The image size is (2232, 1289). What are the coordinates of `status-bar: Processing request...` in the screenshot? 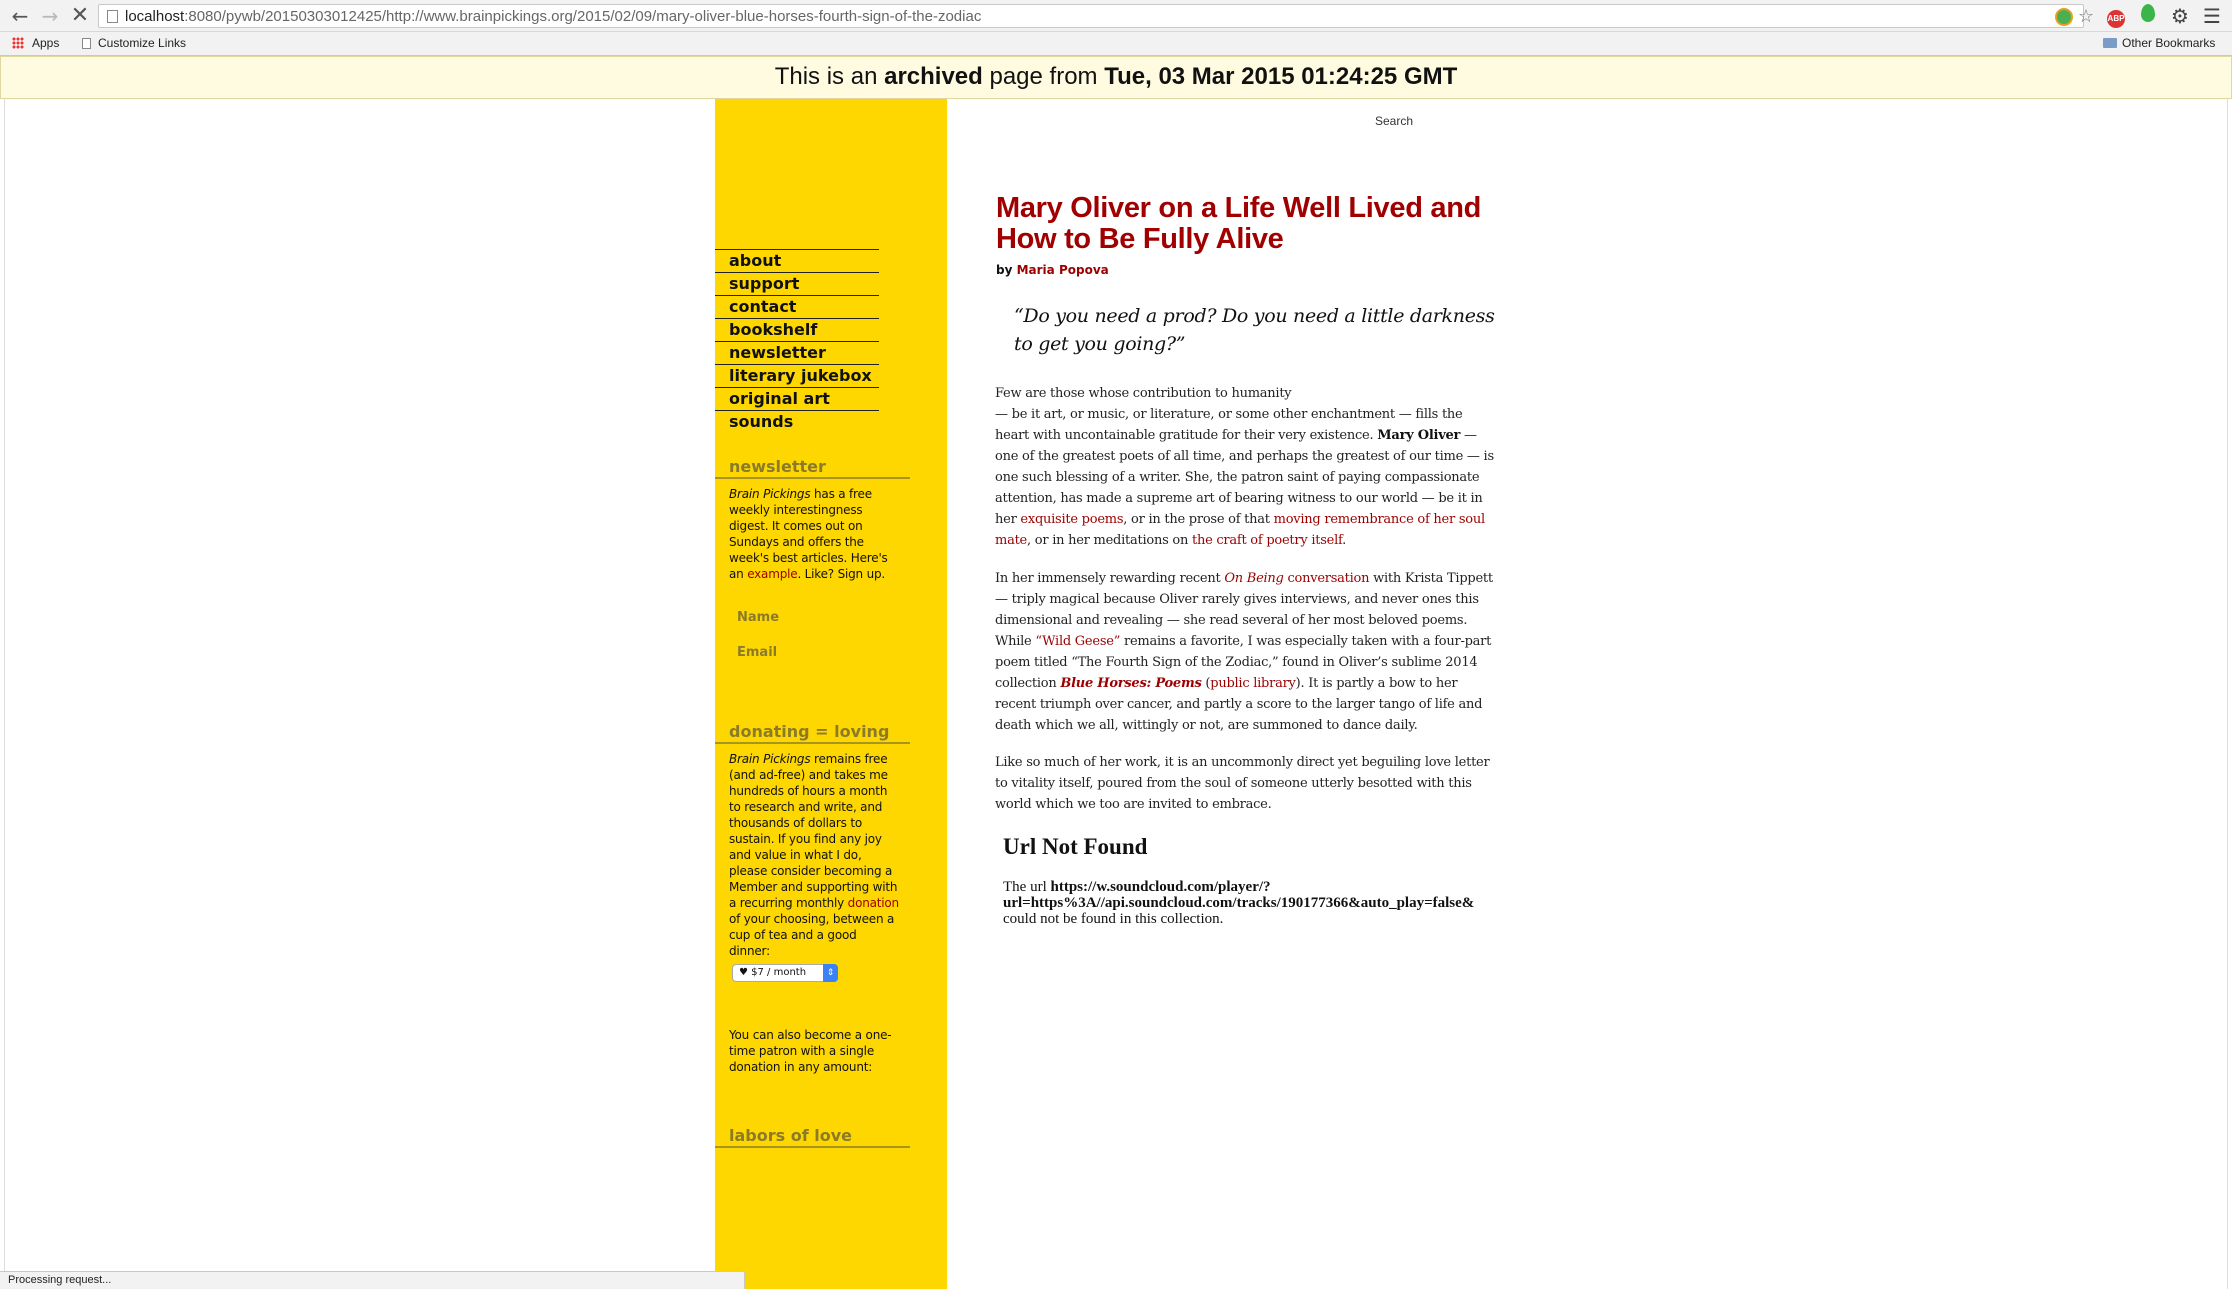 It's located at (372, 1280).